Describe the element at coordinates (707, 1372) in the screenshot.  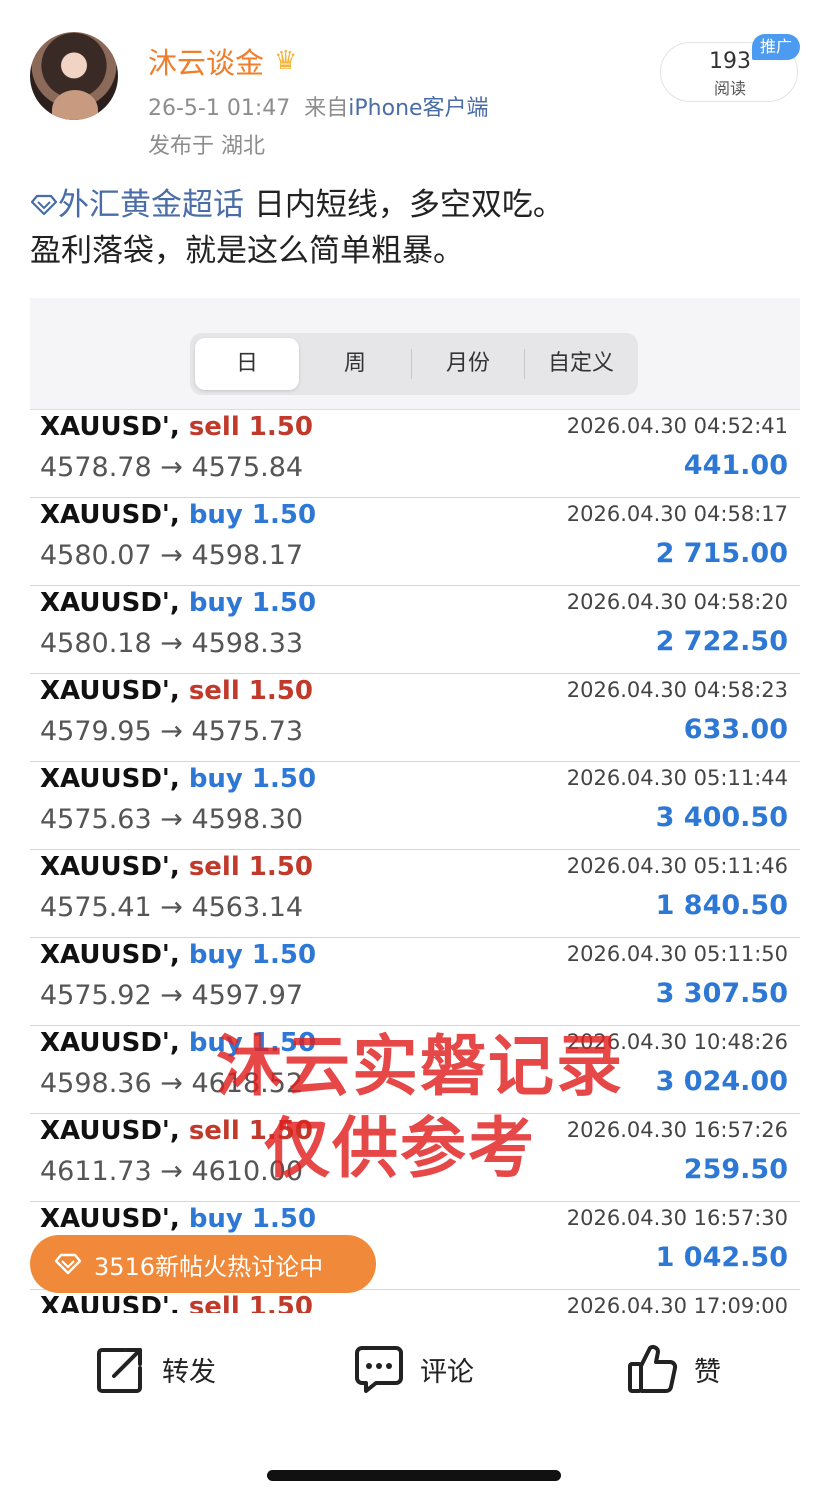
I see `like-label: 赞` at that location.